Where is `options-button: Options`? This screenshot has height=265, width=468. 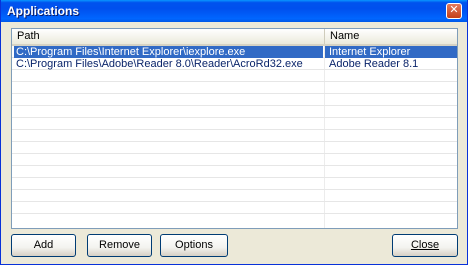
options-button: Options is located at coordinates (194, 245).